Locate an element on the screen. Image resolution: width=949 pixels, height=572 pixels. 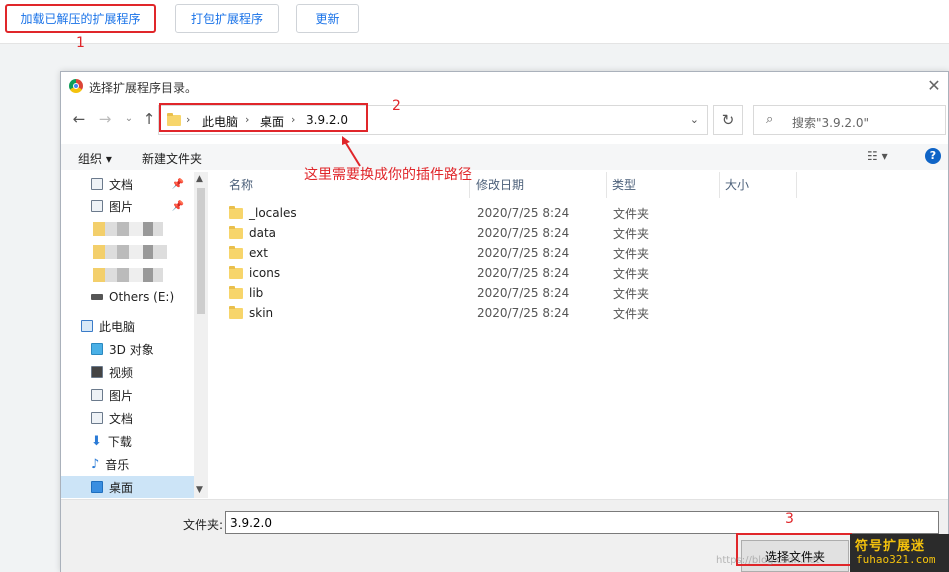
breadcrumb-desktop: 桌面 is located at coordinates (272, 121).